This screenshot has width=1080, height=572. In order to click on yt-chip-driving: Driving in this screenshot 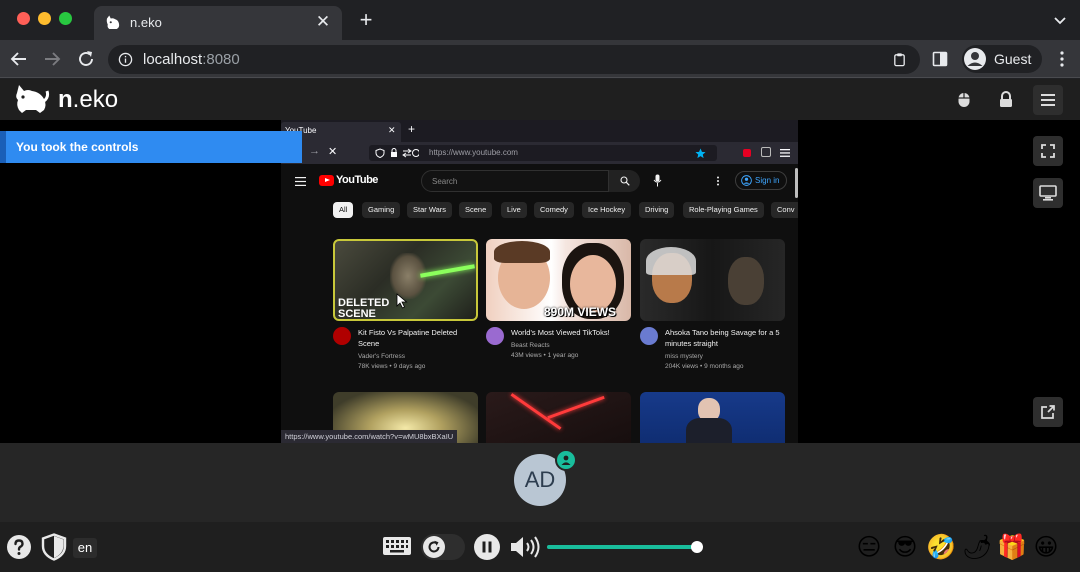, I will do `click(657, 210)`.